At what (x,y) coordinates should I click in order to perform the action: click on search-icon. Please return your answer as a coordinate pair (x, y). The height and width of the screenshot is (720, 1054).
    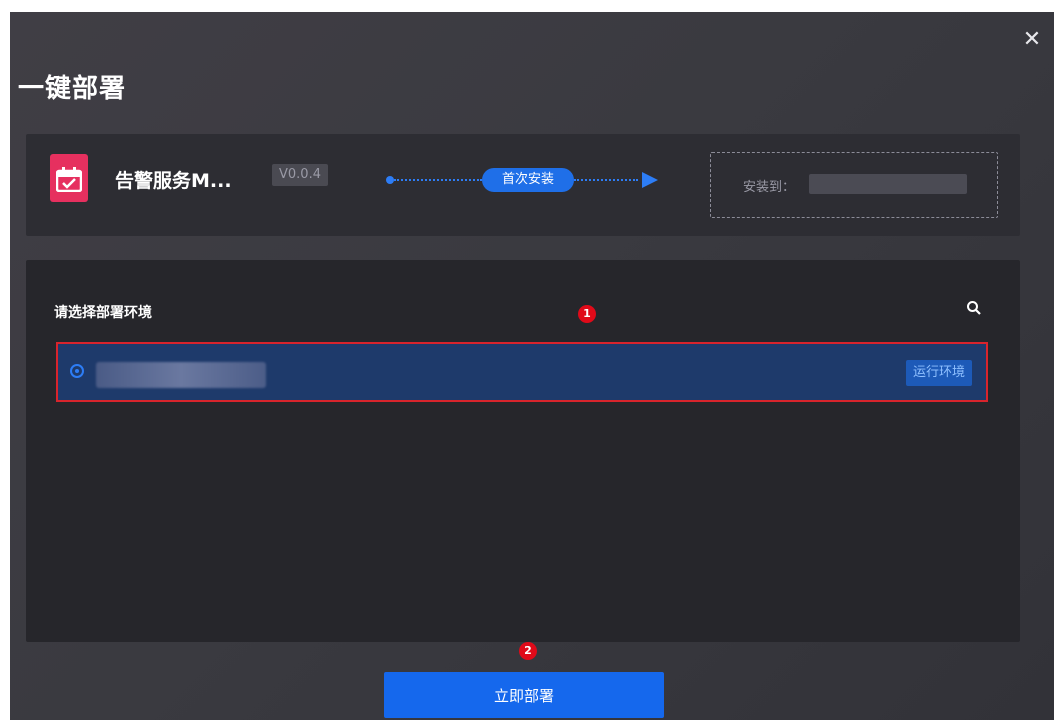
    Looking at the image, I should click on (974, 308).